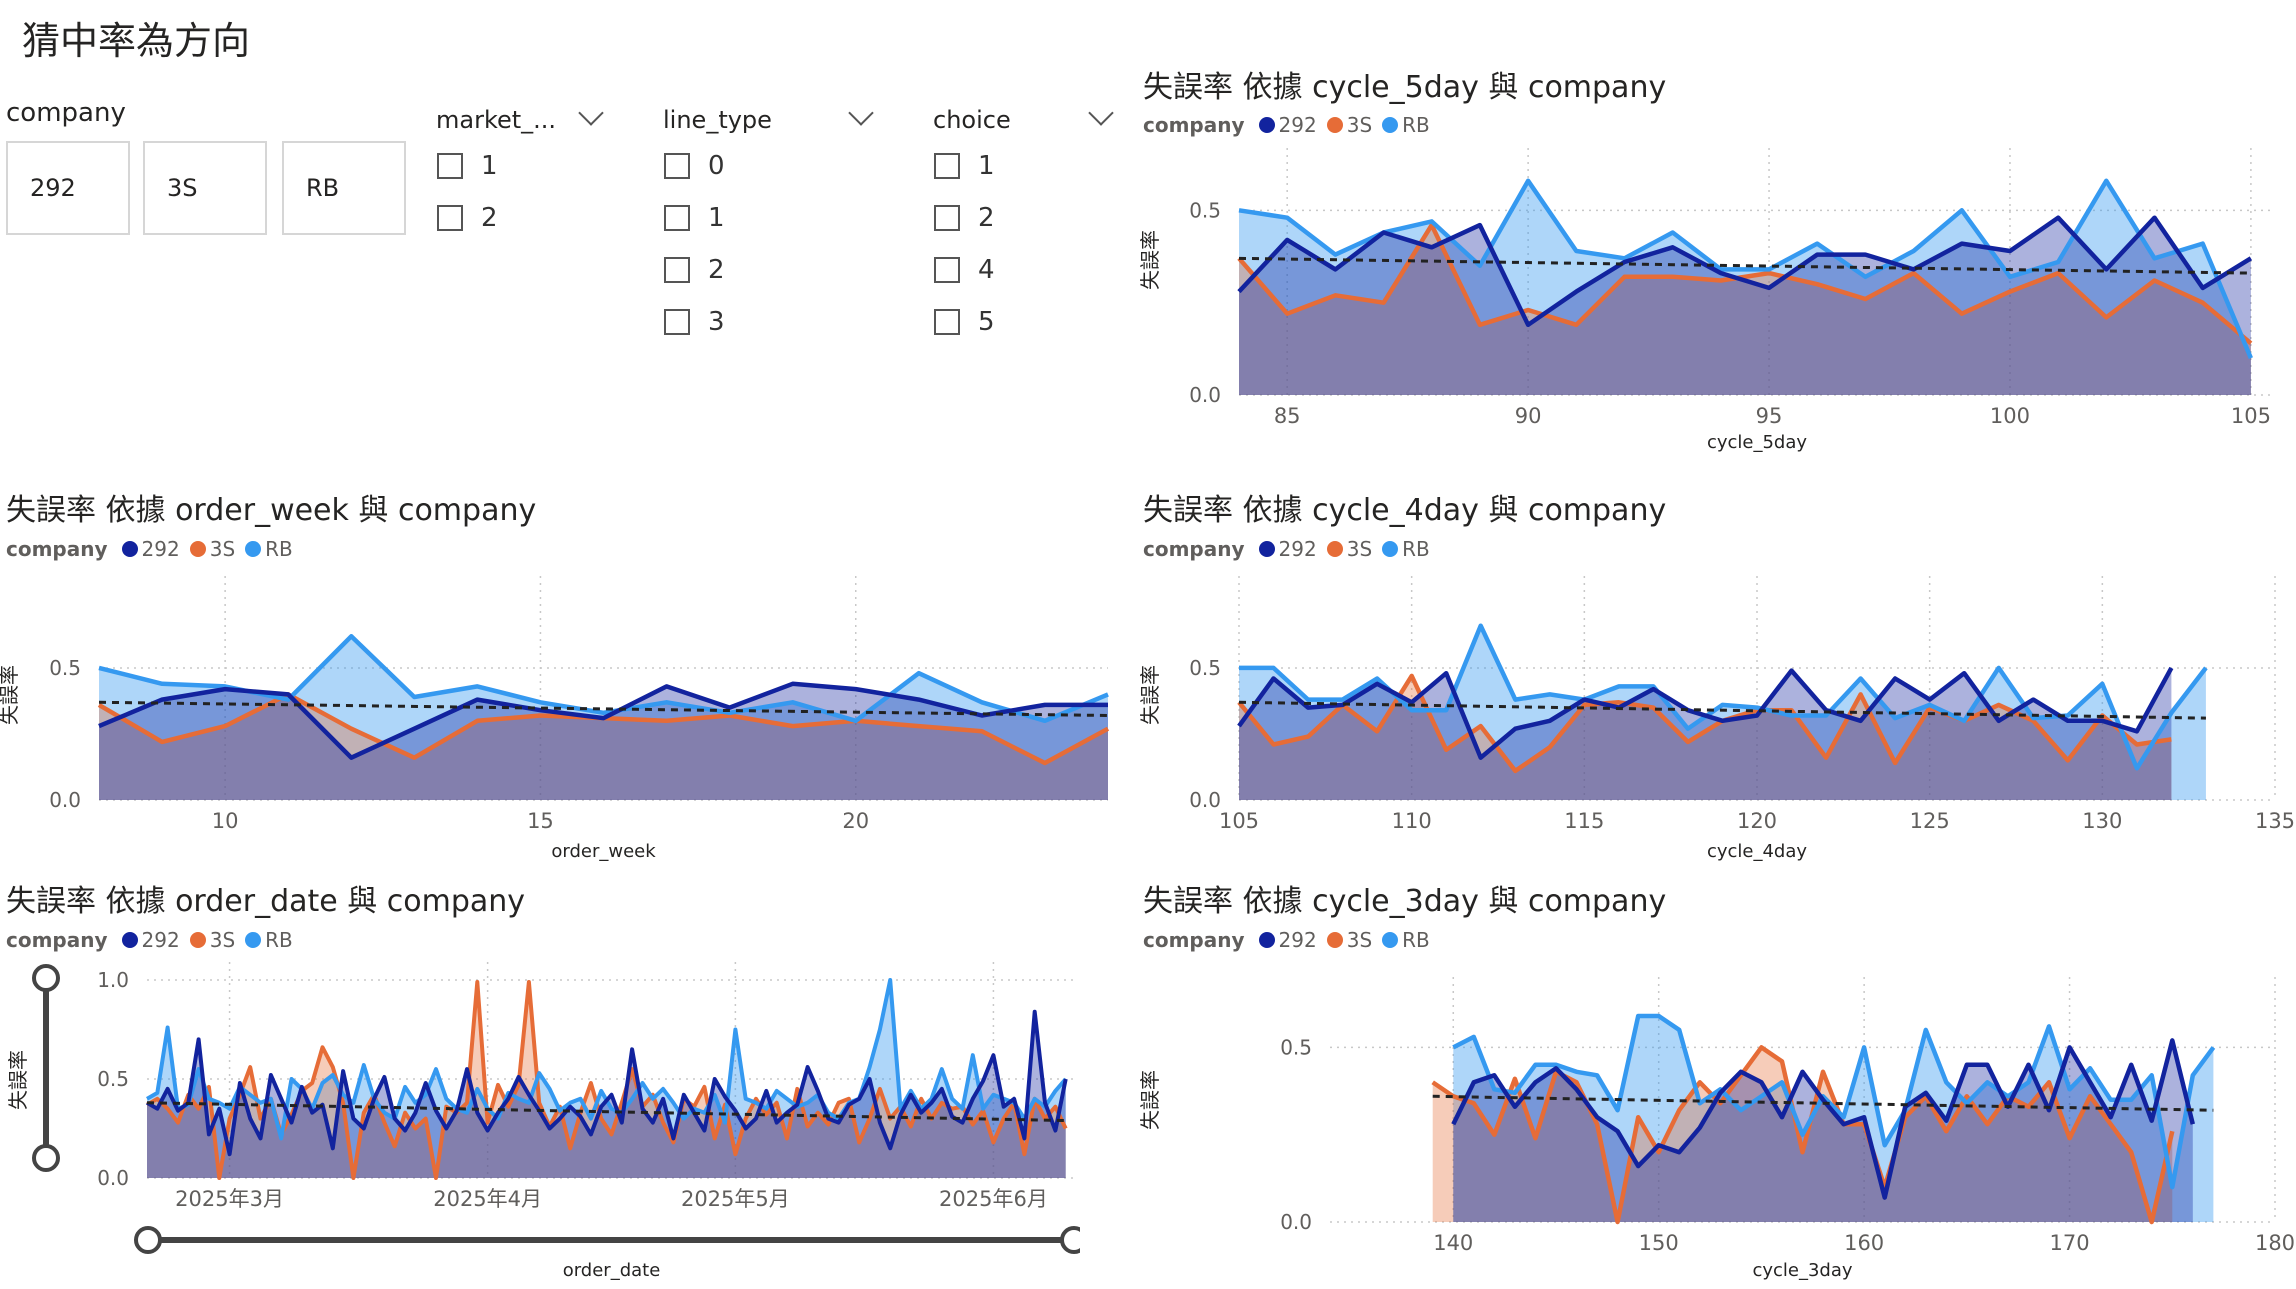  What do you see at coordinates (591, 113) in the screenshot?
I see `market-chevron-down-icon` at bounding box center [591, 113].